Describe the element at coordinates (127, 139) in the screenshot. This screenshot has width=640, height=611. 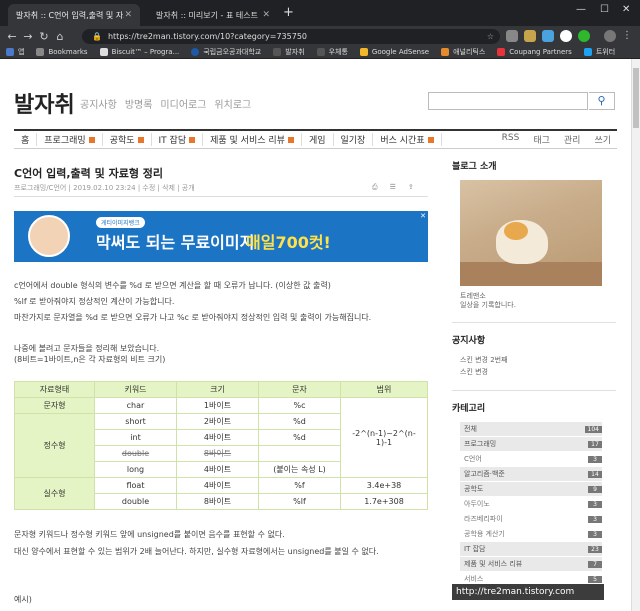
I see `nav-item: 공학도` at that location.